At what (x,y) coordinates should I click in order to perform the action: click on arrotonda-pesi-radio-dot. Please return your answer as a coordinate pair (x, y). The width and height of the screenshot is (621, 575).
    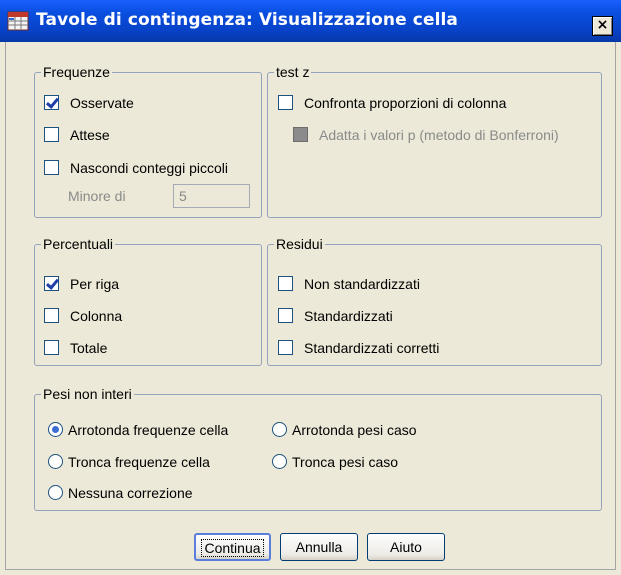
    Looking at the image, I should click on (279, 429).